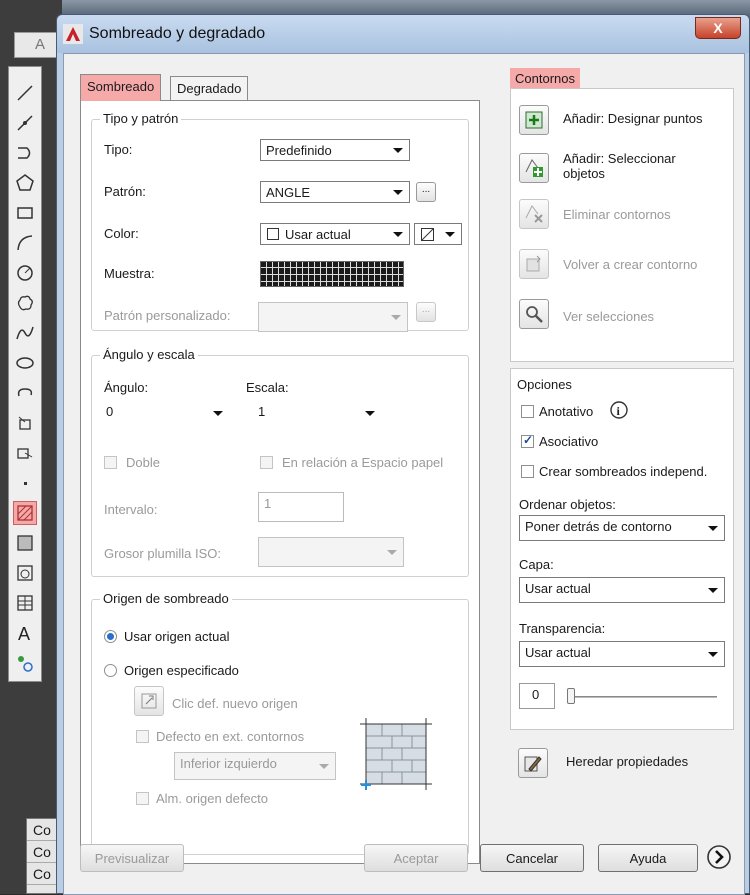 Image resolution: width=750 pixels, height=895 pixels. I want to click on transparency-slider-track, so click(642, 697).